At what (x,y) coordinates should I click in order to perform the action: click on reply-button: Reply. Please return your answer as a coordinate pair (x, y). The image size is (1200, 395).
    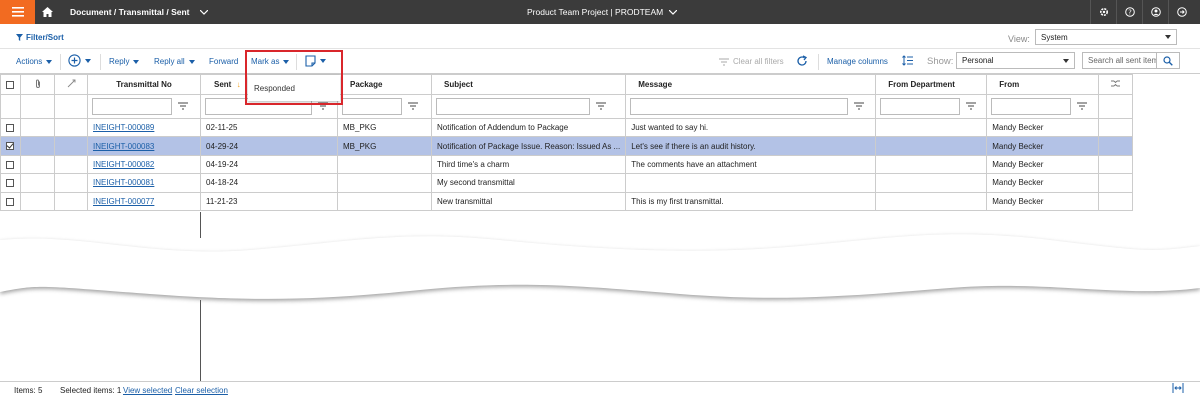
    Looking at the image, I should click on (124, 61).